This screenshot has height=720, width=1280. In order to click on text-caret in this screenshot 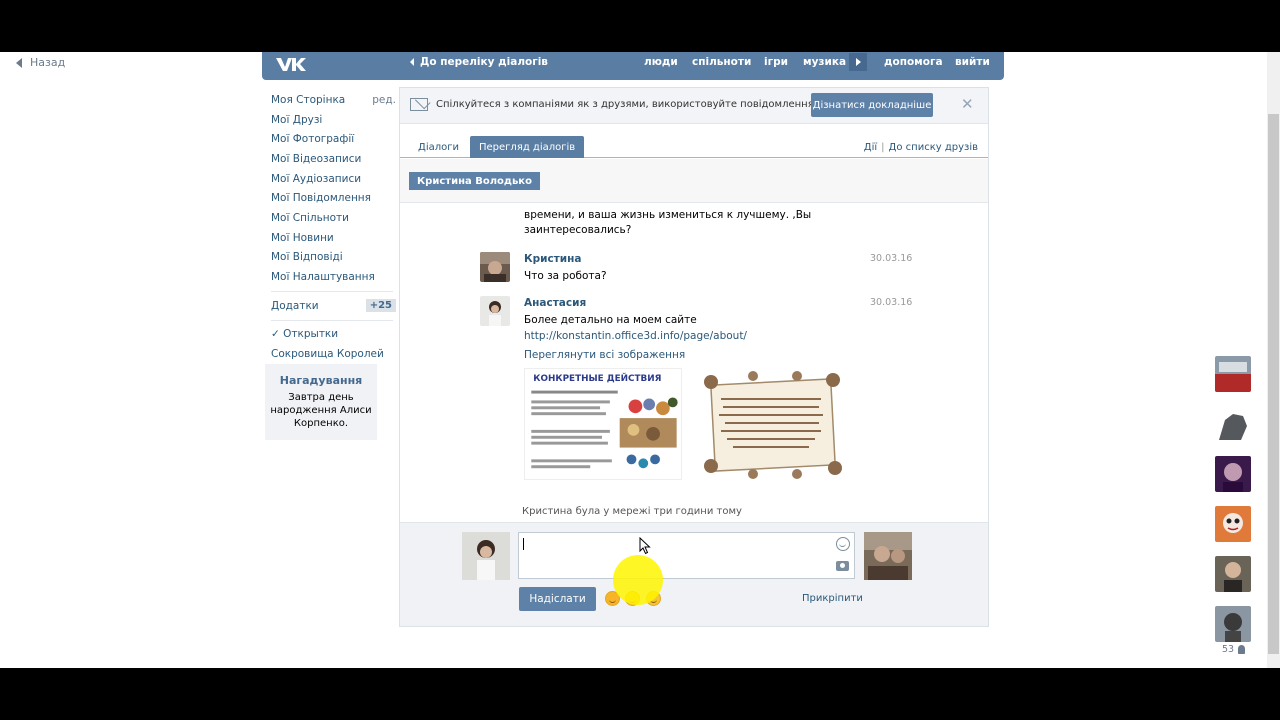, I will do `click(523, 544)`.